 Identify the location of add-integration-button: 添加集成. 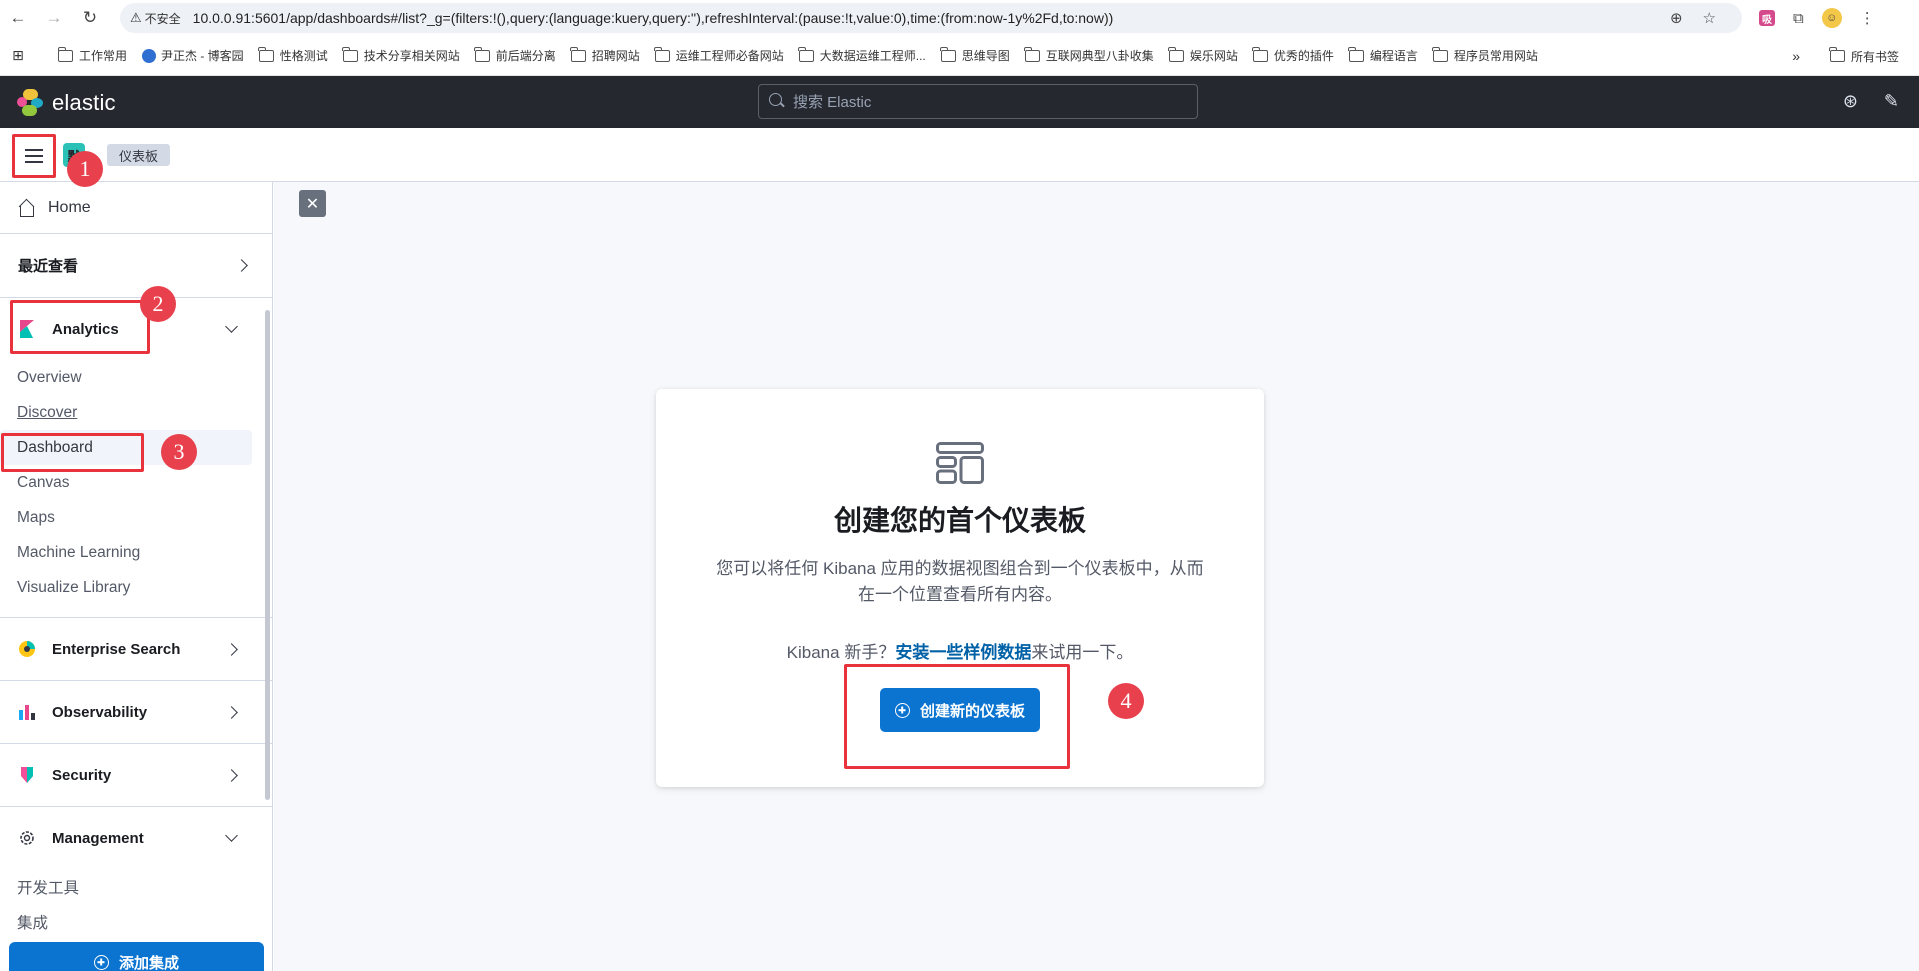
(136, 956).